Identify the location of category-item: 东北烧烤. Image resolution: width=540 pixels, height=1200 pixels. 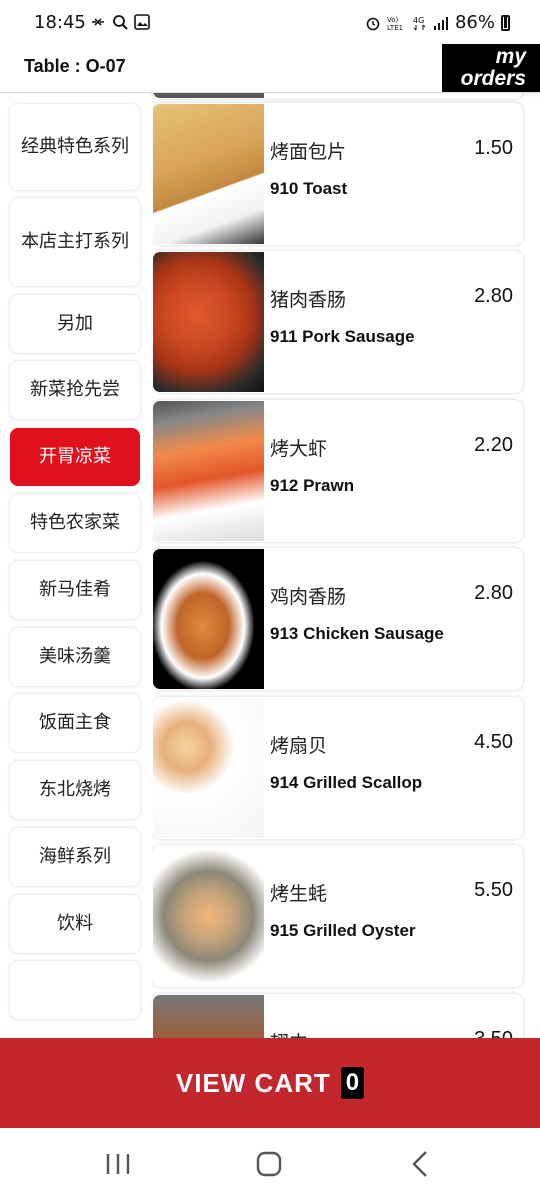
(75, 790).